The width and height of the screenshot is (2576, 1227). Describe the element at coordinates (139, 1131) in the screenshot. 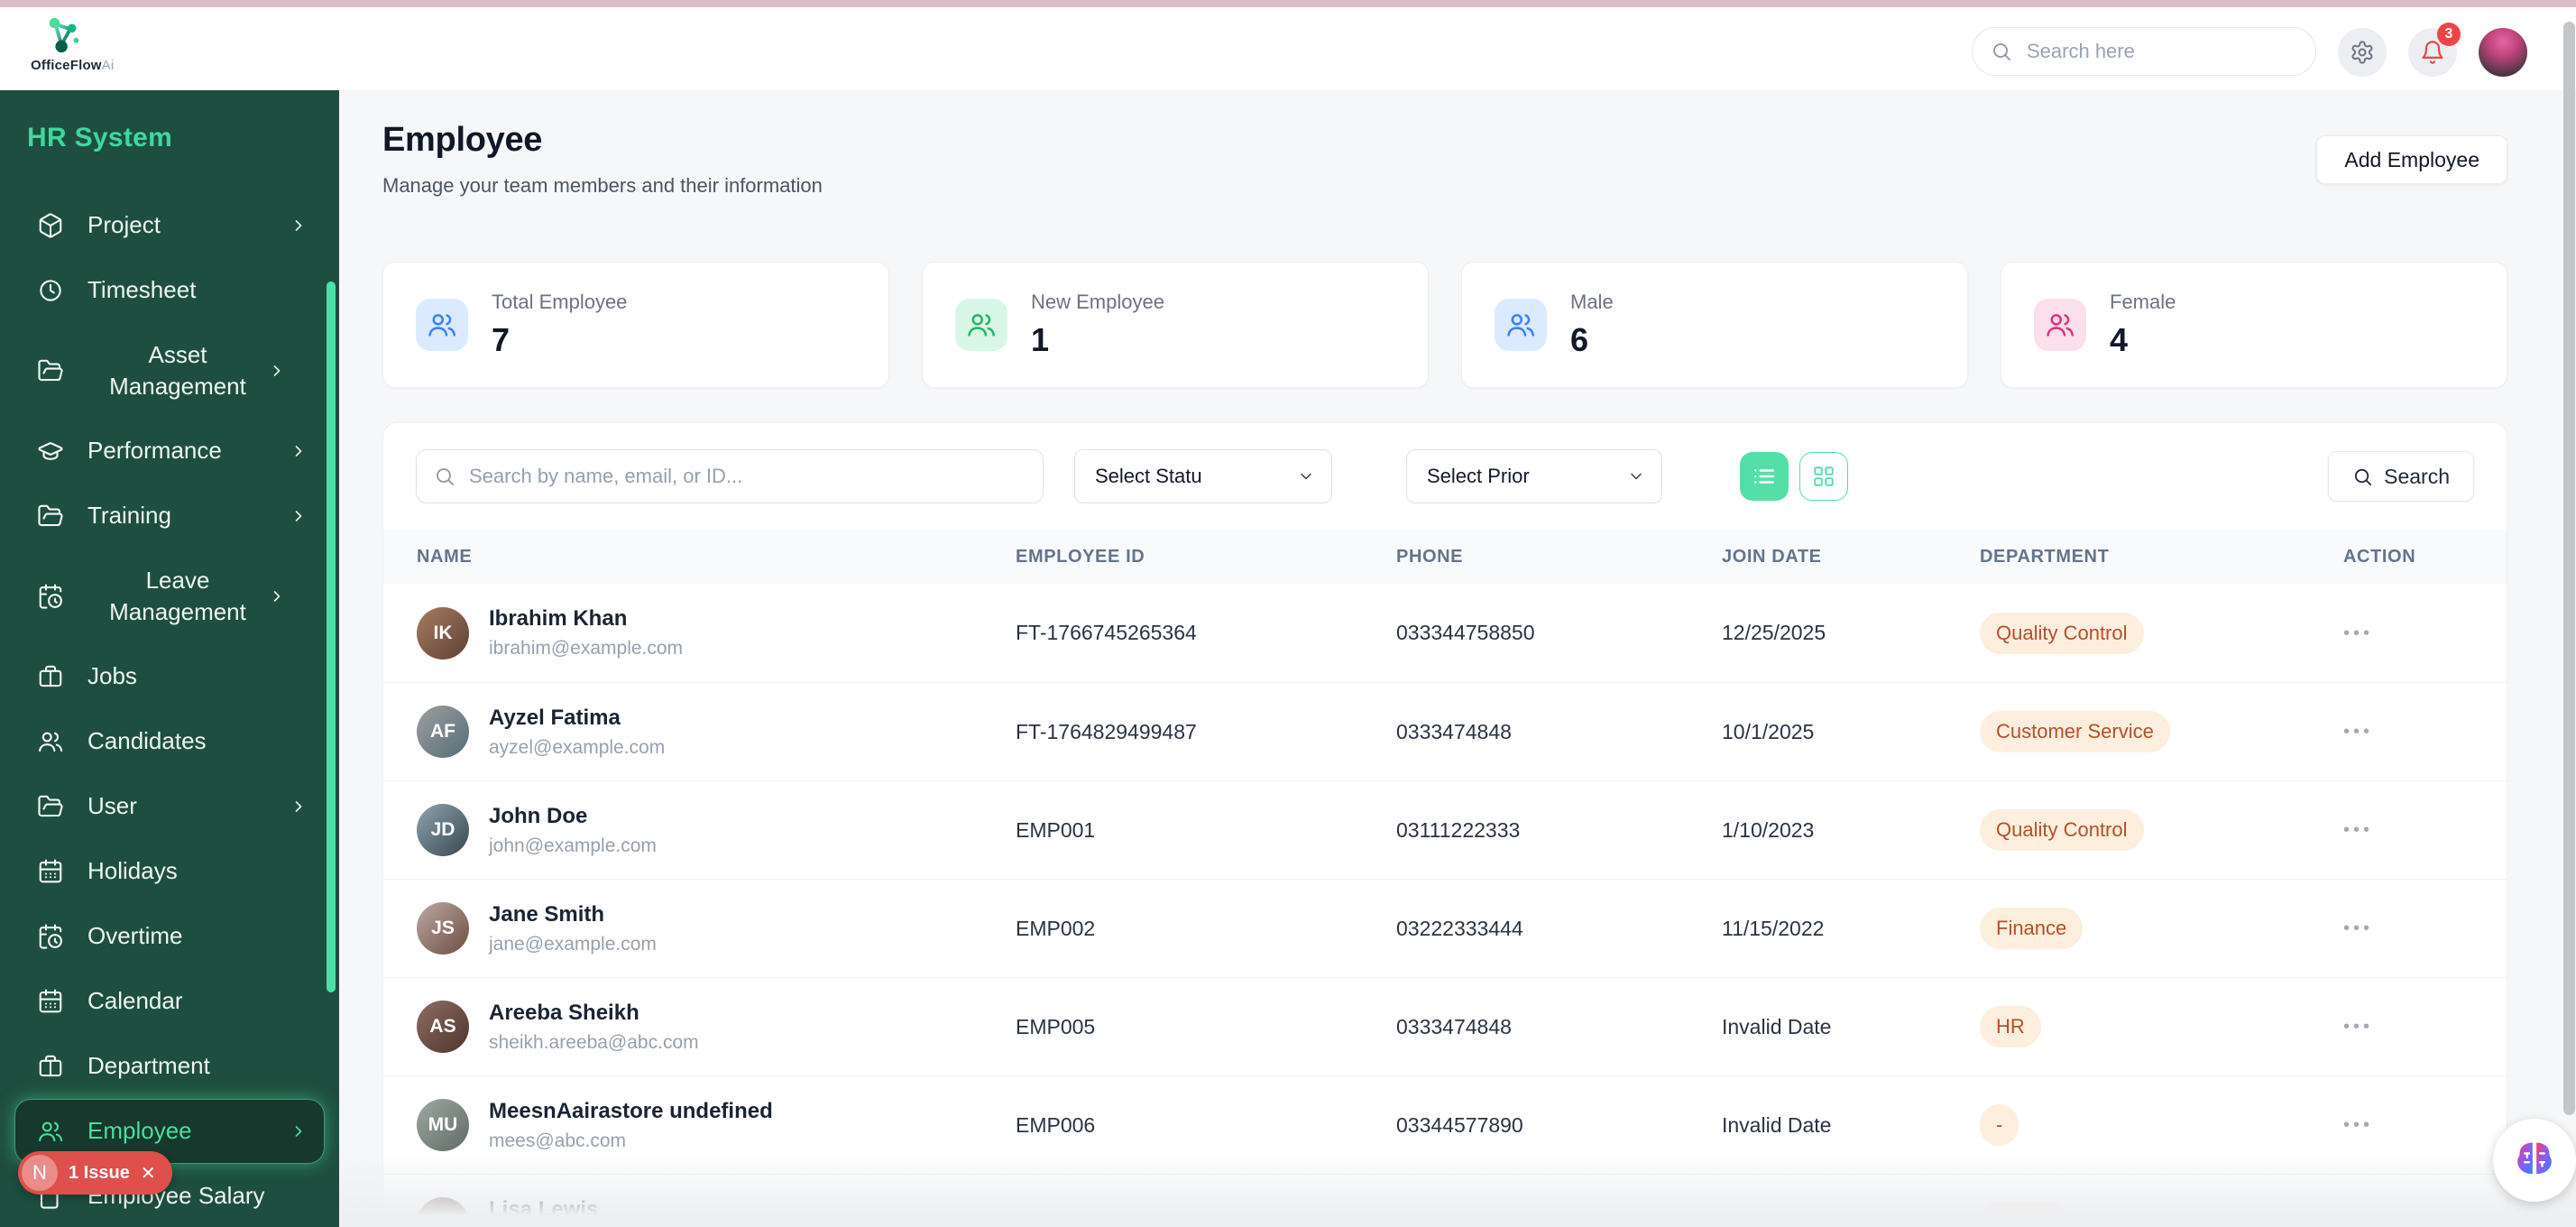

I see `sidebar-item-label: Employee` at that location.